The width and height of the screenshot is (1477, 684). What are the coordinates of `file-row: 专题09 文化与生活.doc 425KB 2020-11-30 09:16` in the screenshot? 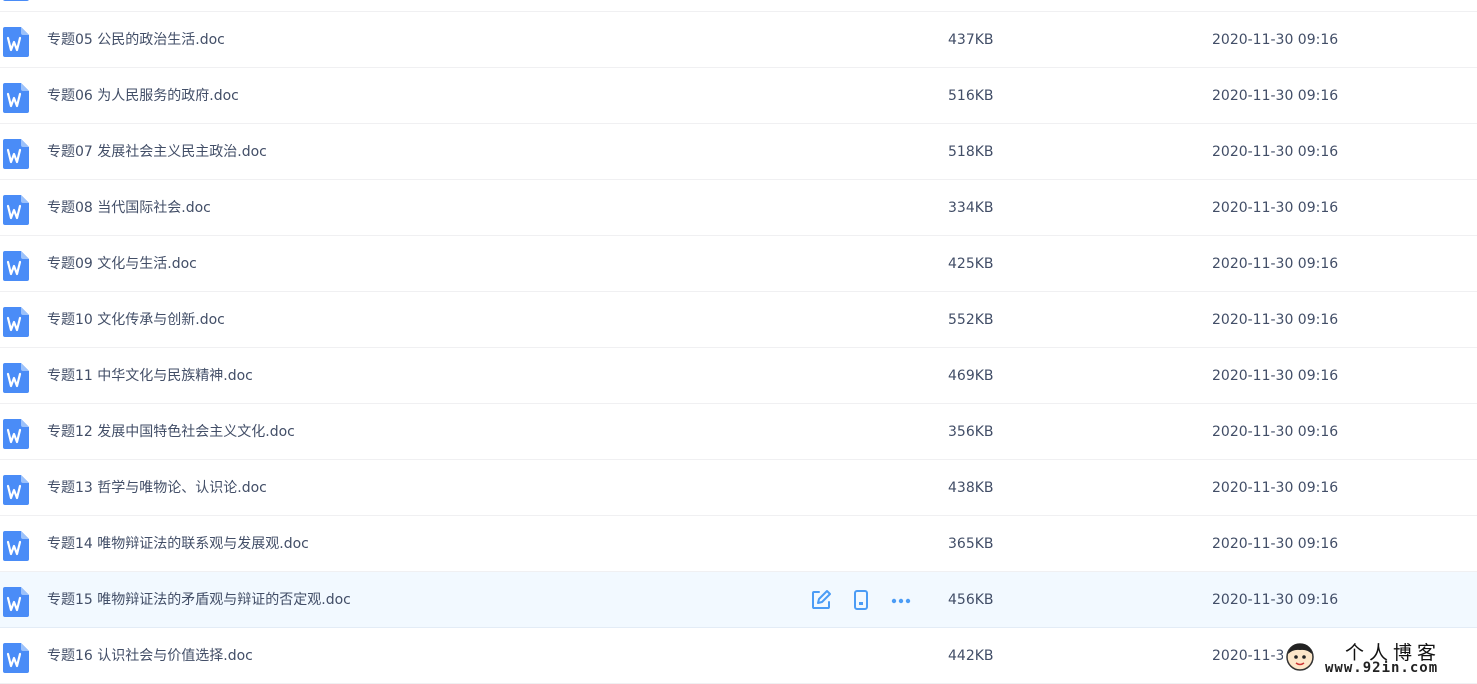 It's located at (738, 264).